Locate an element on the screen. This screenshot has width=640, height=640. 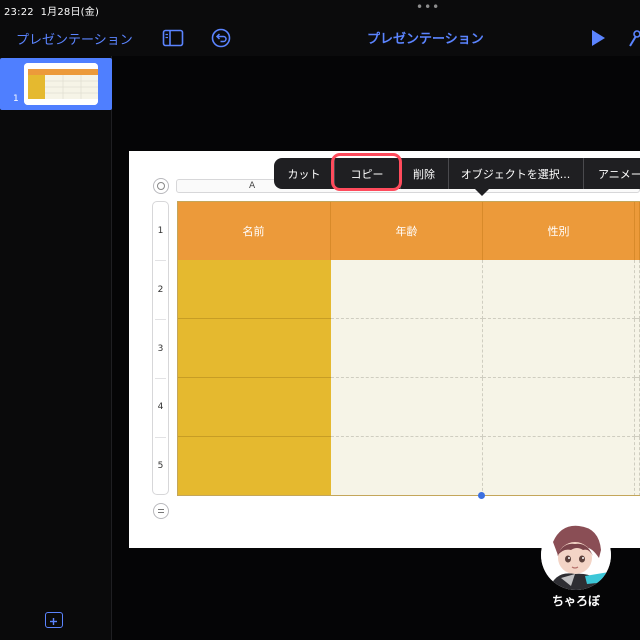
back-to-presentations-link: プレゼンテーション is located at coordinates (74, 38).